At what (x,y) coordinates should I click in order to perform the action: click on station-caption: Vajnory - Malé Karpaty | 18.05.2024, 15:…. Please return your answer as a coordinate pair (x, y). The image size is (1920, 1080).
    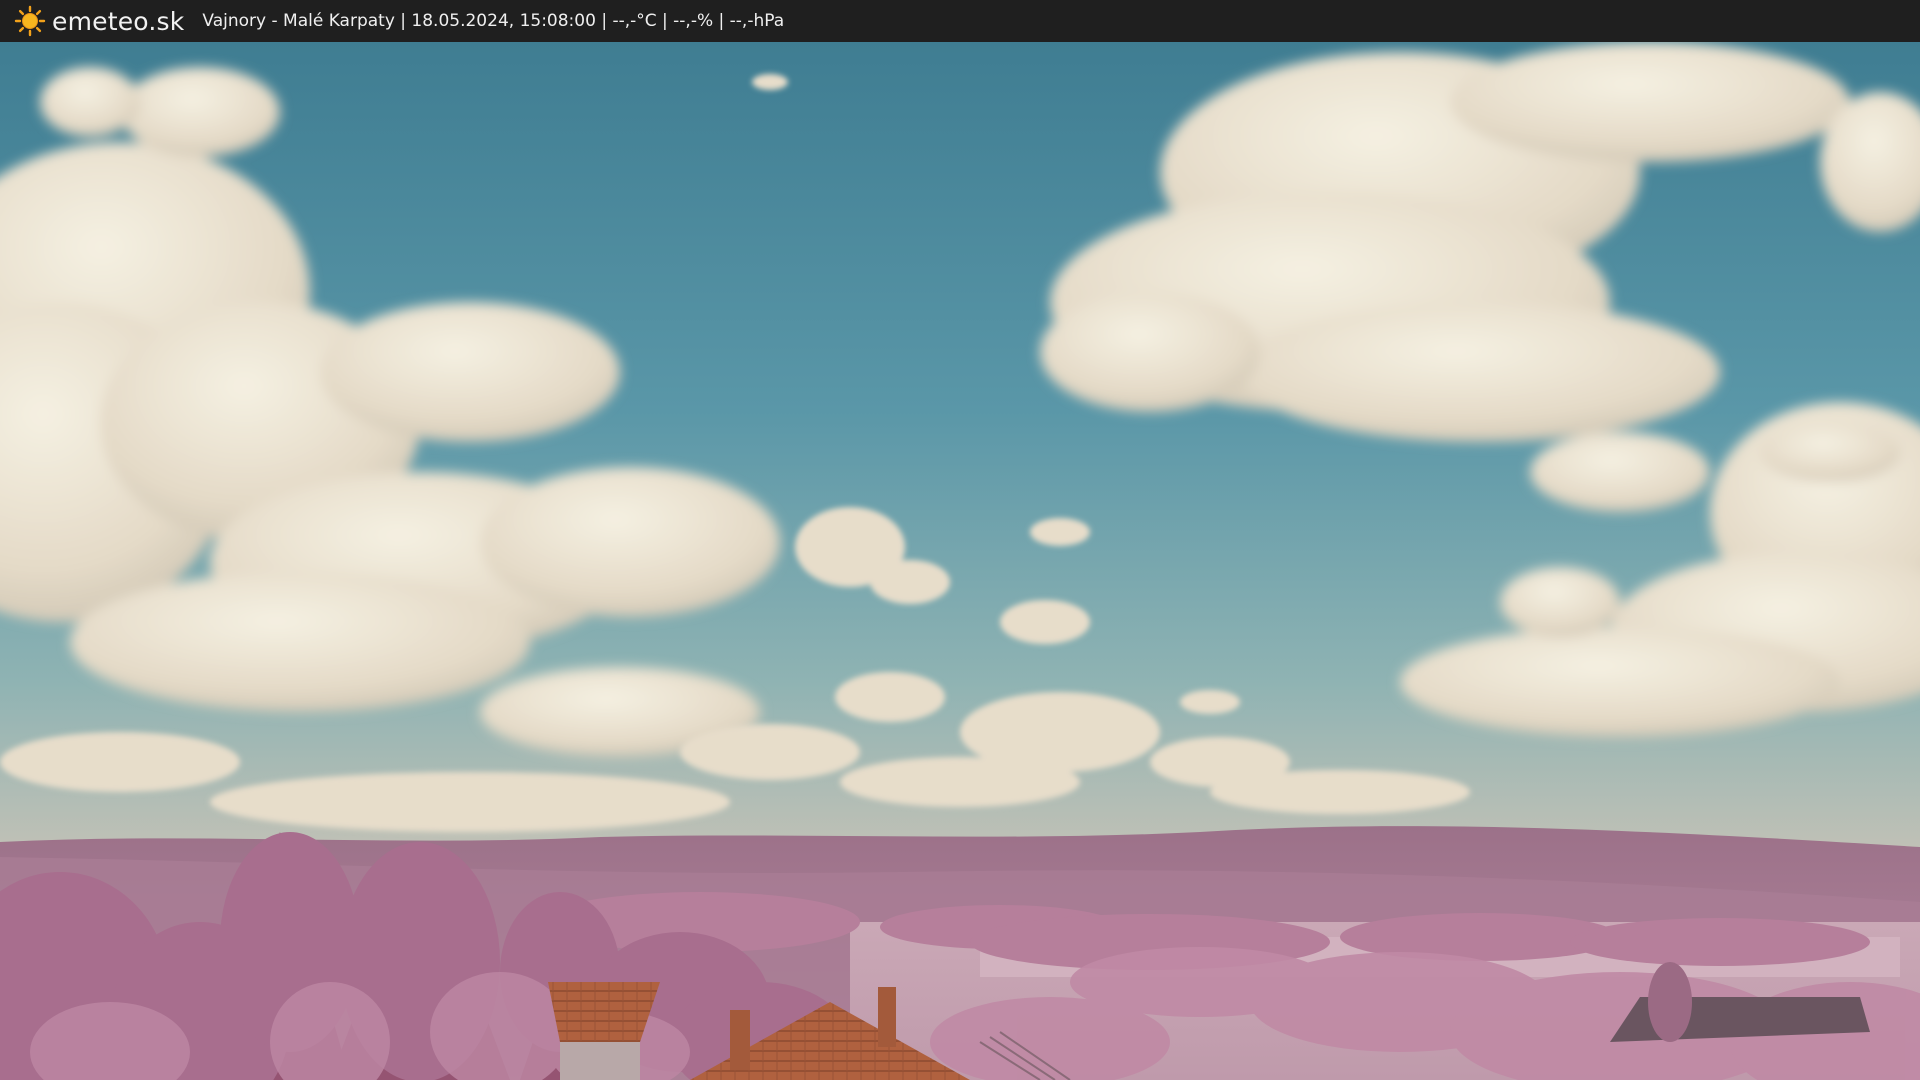
    Looking at the image, I should click on (493, 21).